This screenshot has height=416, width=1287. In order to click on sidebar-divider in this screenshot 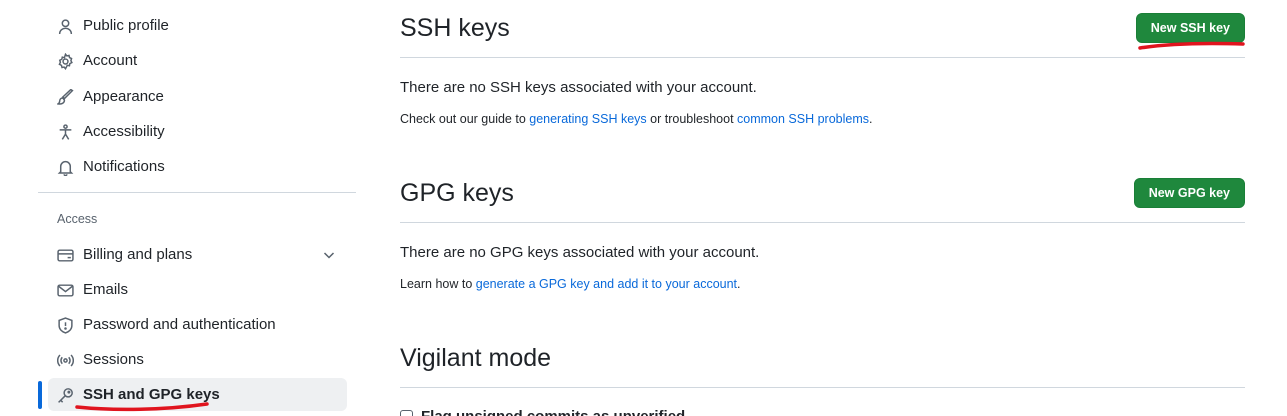, I will do `click(197, 192)`.